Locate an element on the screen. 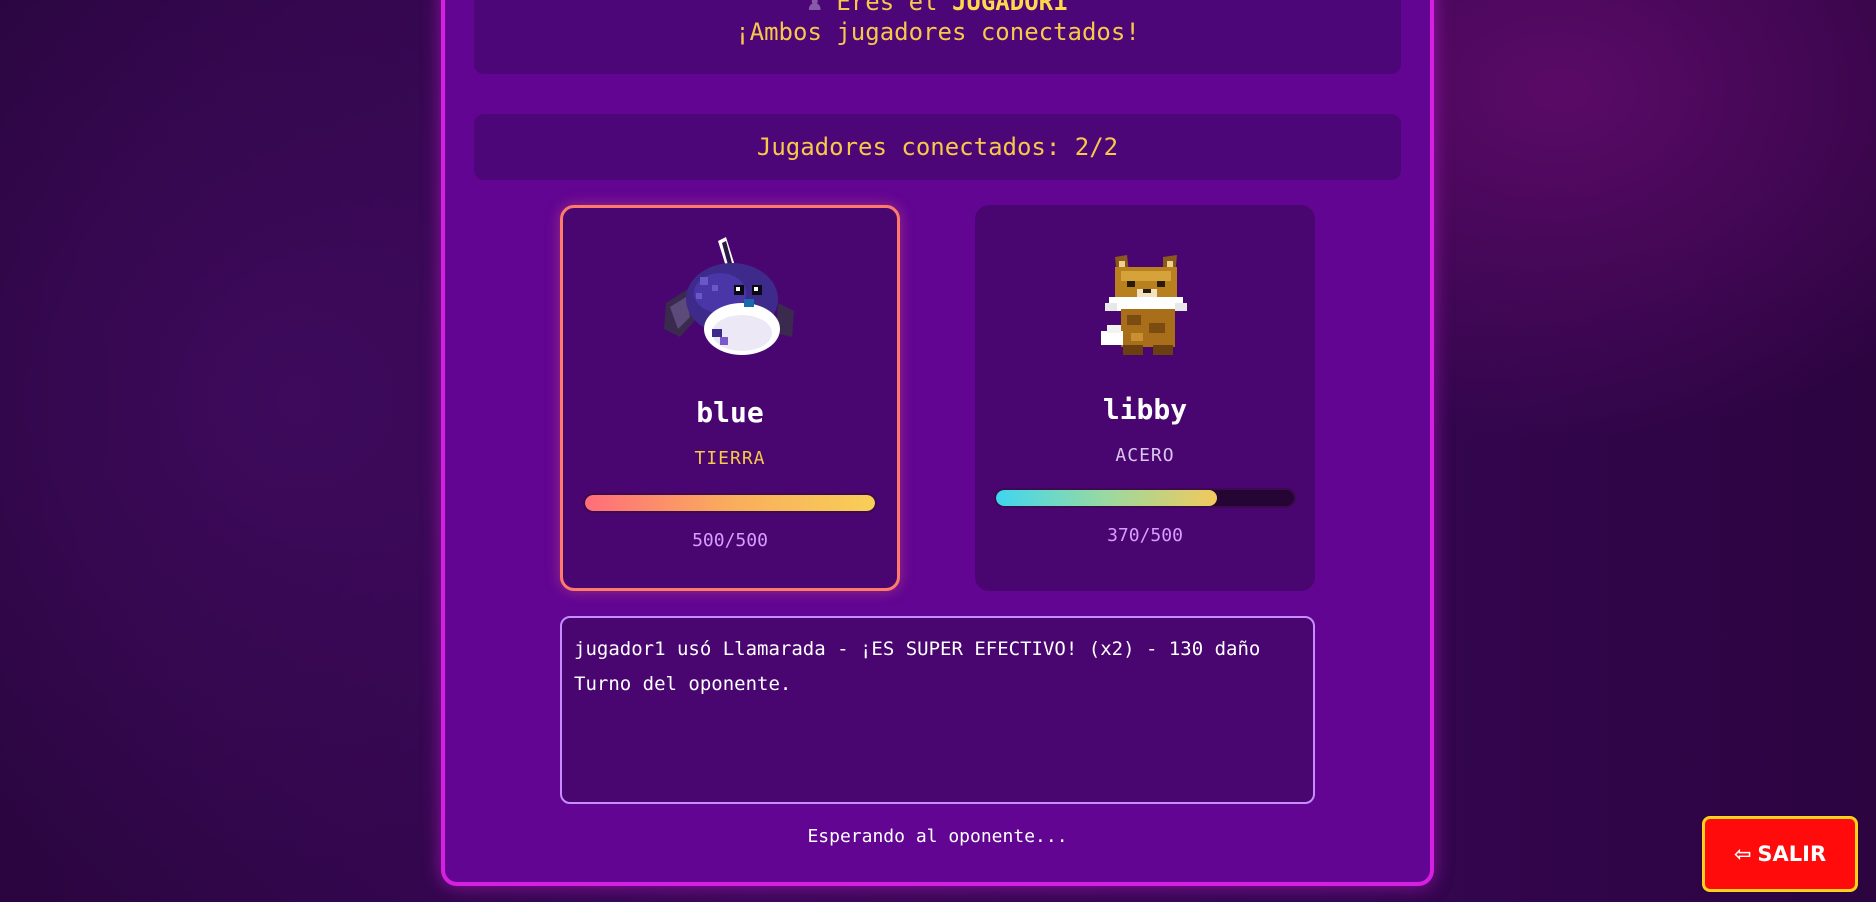 This screenshot has width=1876, height=902. player-pokemon-card: blue TIERRA 500/500 is located at coordinates (730, 398).